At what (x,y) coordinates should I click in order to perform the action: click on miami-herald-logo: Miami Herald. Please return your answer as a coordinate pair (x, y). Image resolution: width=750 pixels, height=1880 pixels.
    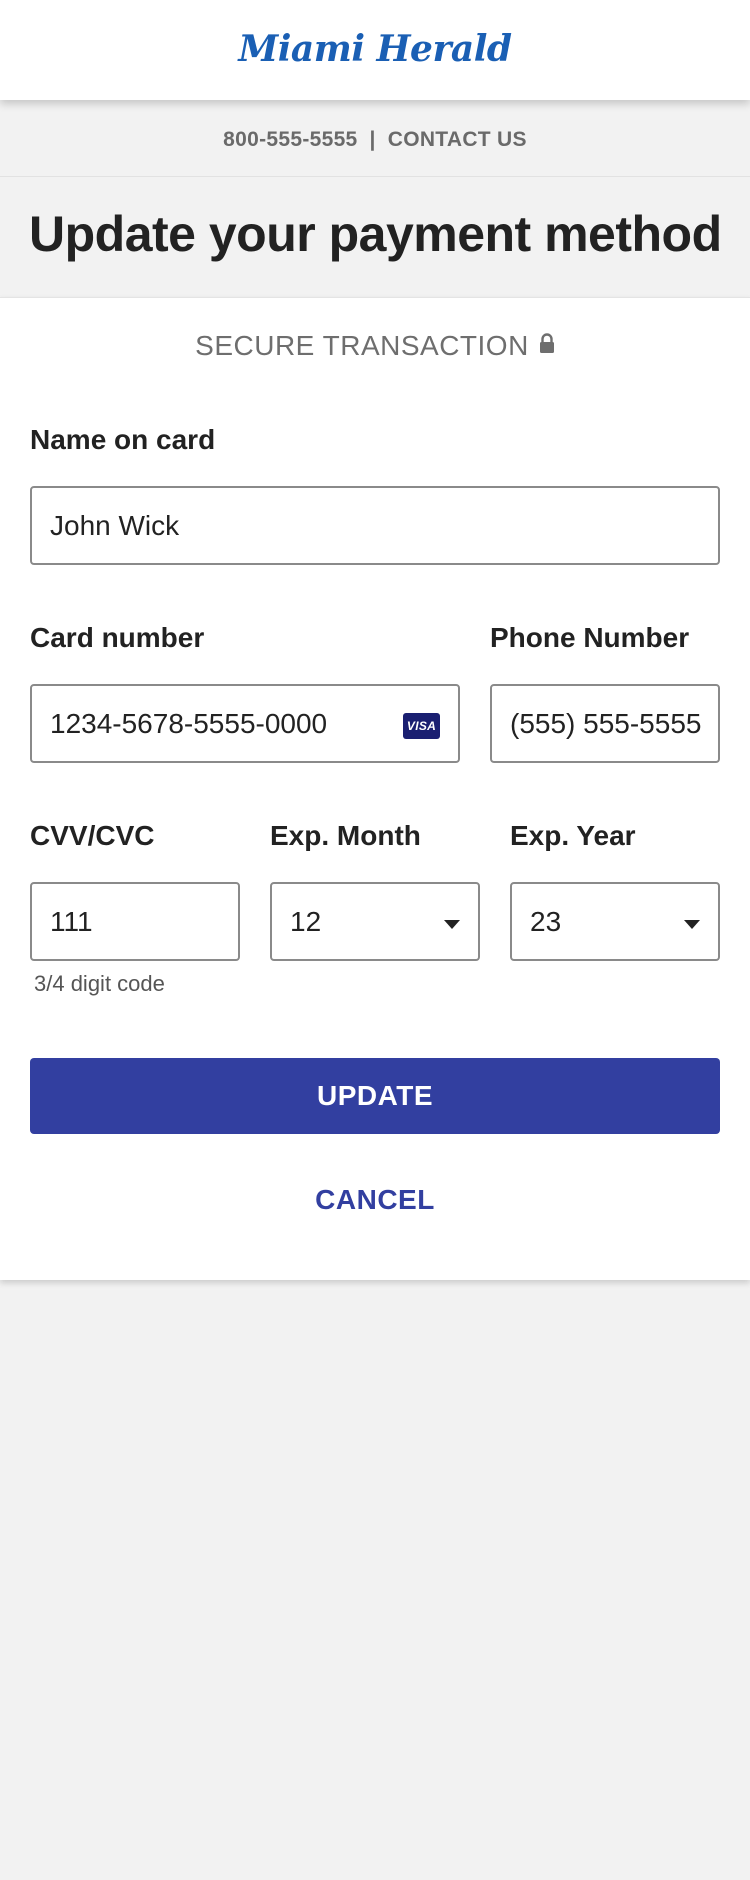
    Looking at the image, I should click on (375, 49).